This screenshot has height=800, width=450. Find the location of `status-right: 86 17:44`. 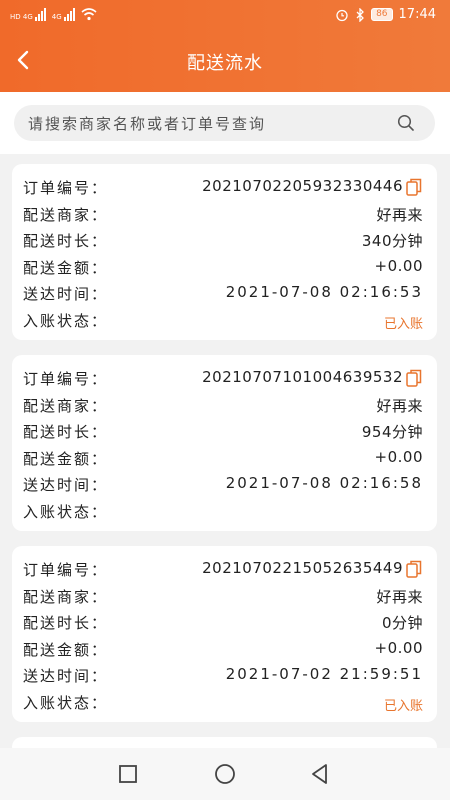

status-right: 86 17:44 is located at coordinates (385, 14).